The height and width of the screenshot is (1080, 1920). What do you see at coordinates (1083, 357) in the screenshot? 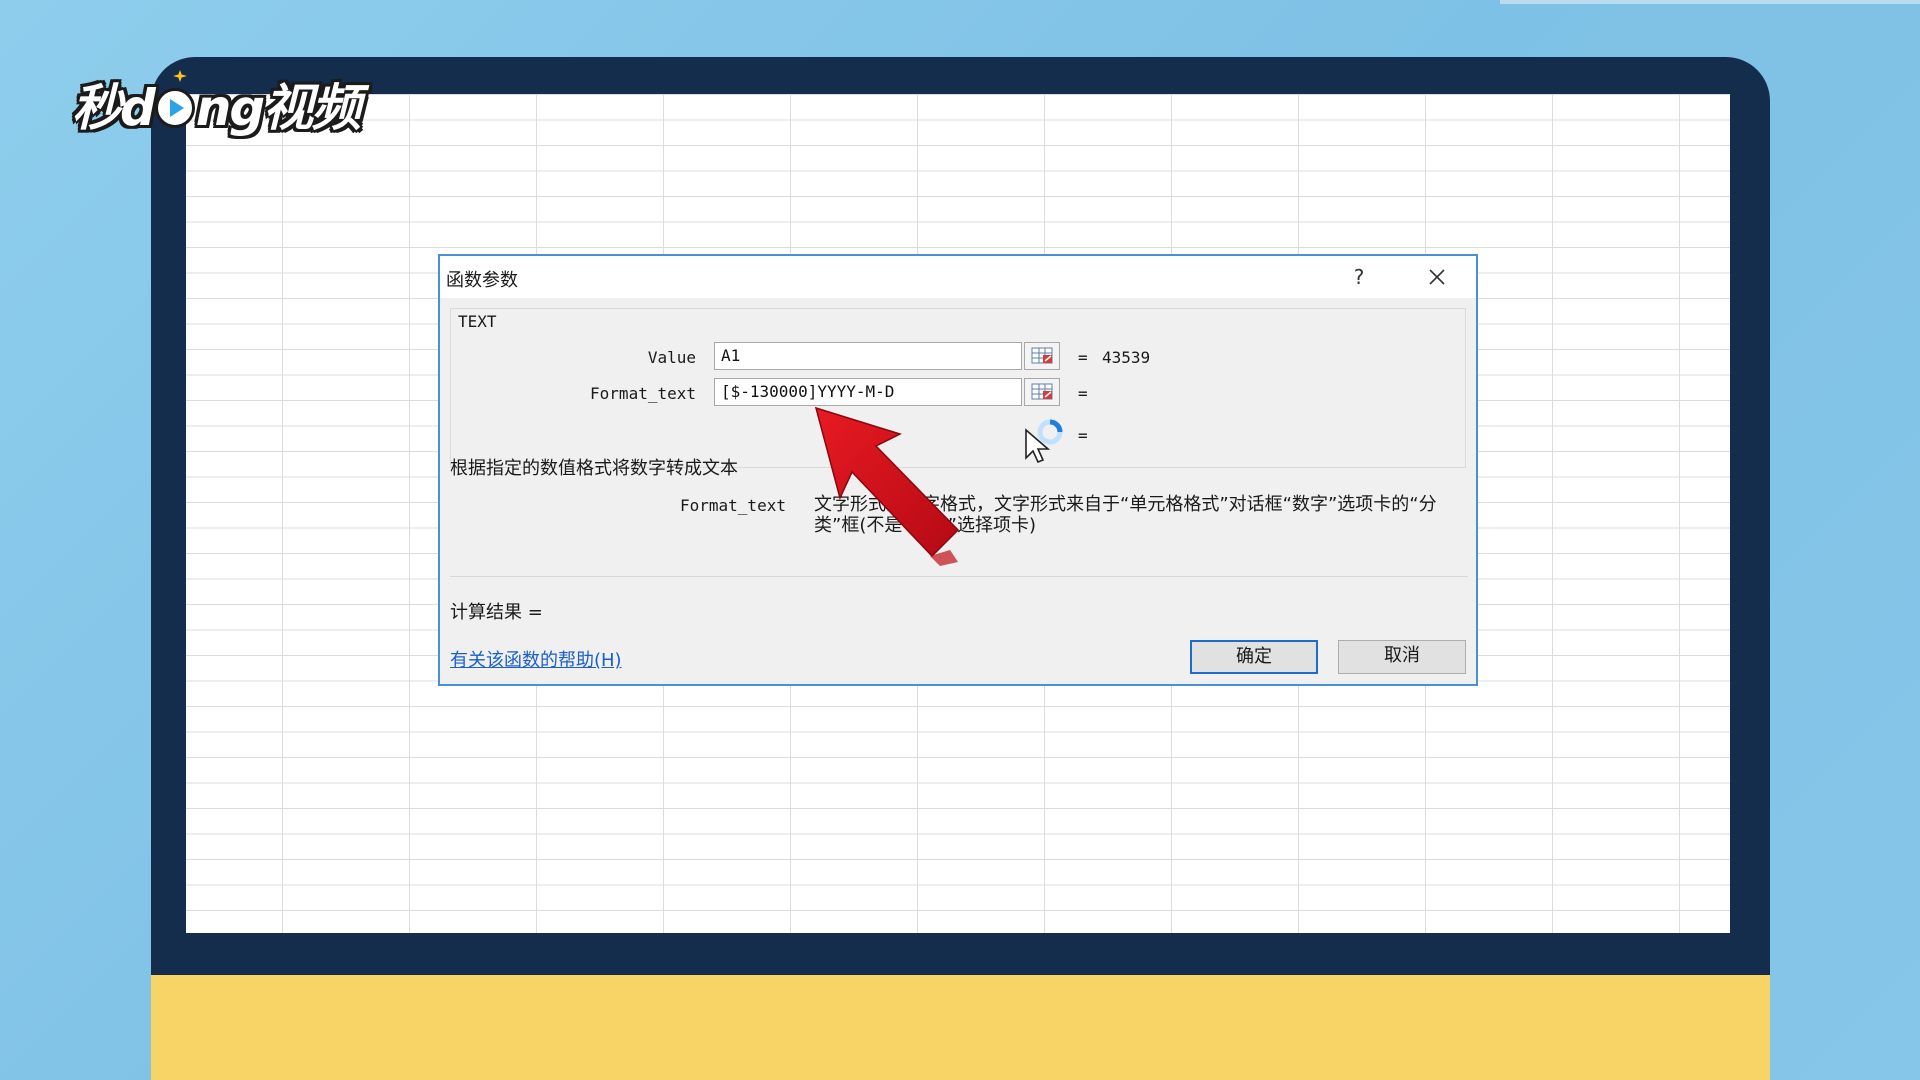
I see `value-equals: =` at bounding box center [1083, 357].